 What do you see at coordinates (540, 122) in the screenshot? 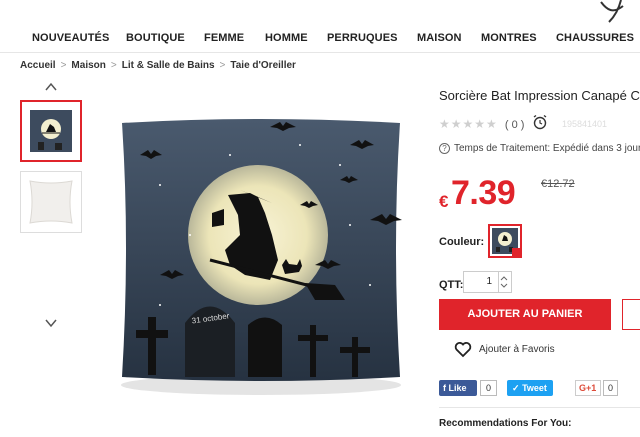
I see `alarm-clock-icon` at bounding box center [540, 122].